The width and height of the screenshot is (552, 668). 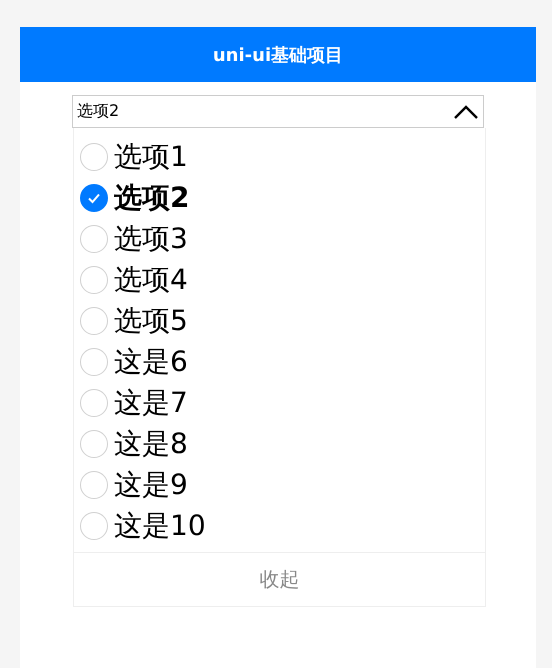 I want to click on option-item: 选项2, so click(x=282, y=197).